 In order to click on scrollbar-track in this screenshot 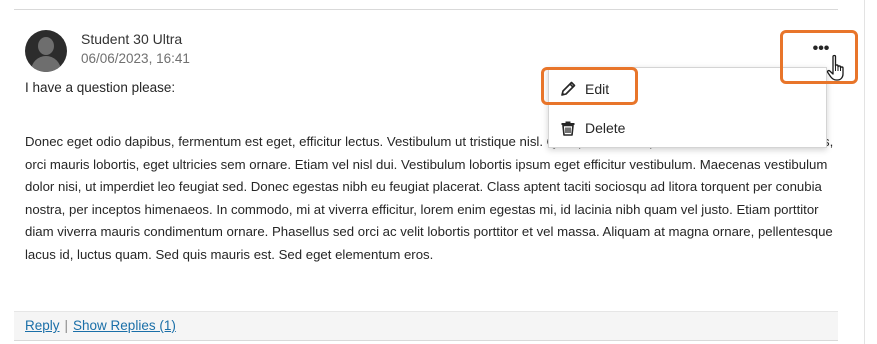, I will do `click(864, 172)`.